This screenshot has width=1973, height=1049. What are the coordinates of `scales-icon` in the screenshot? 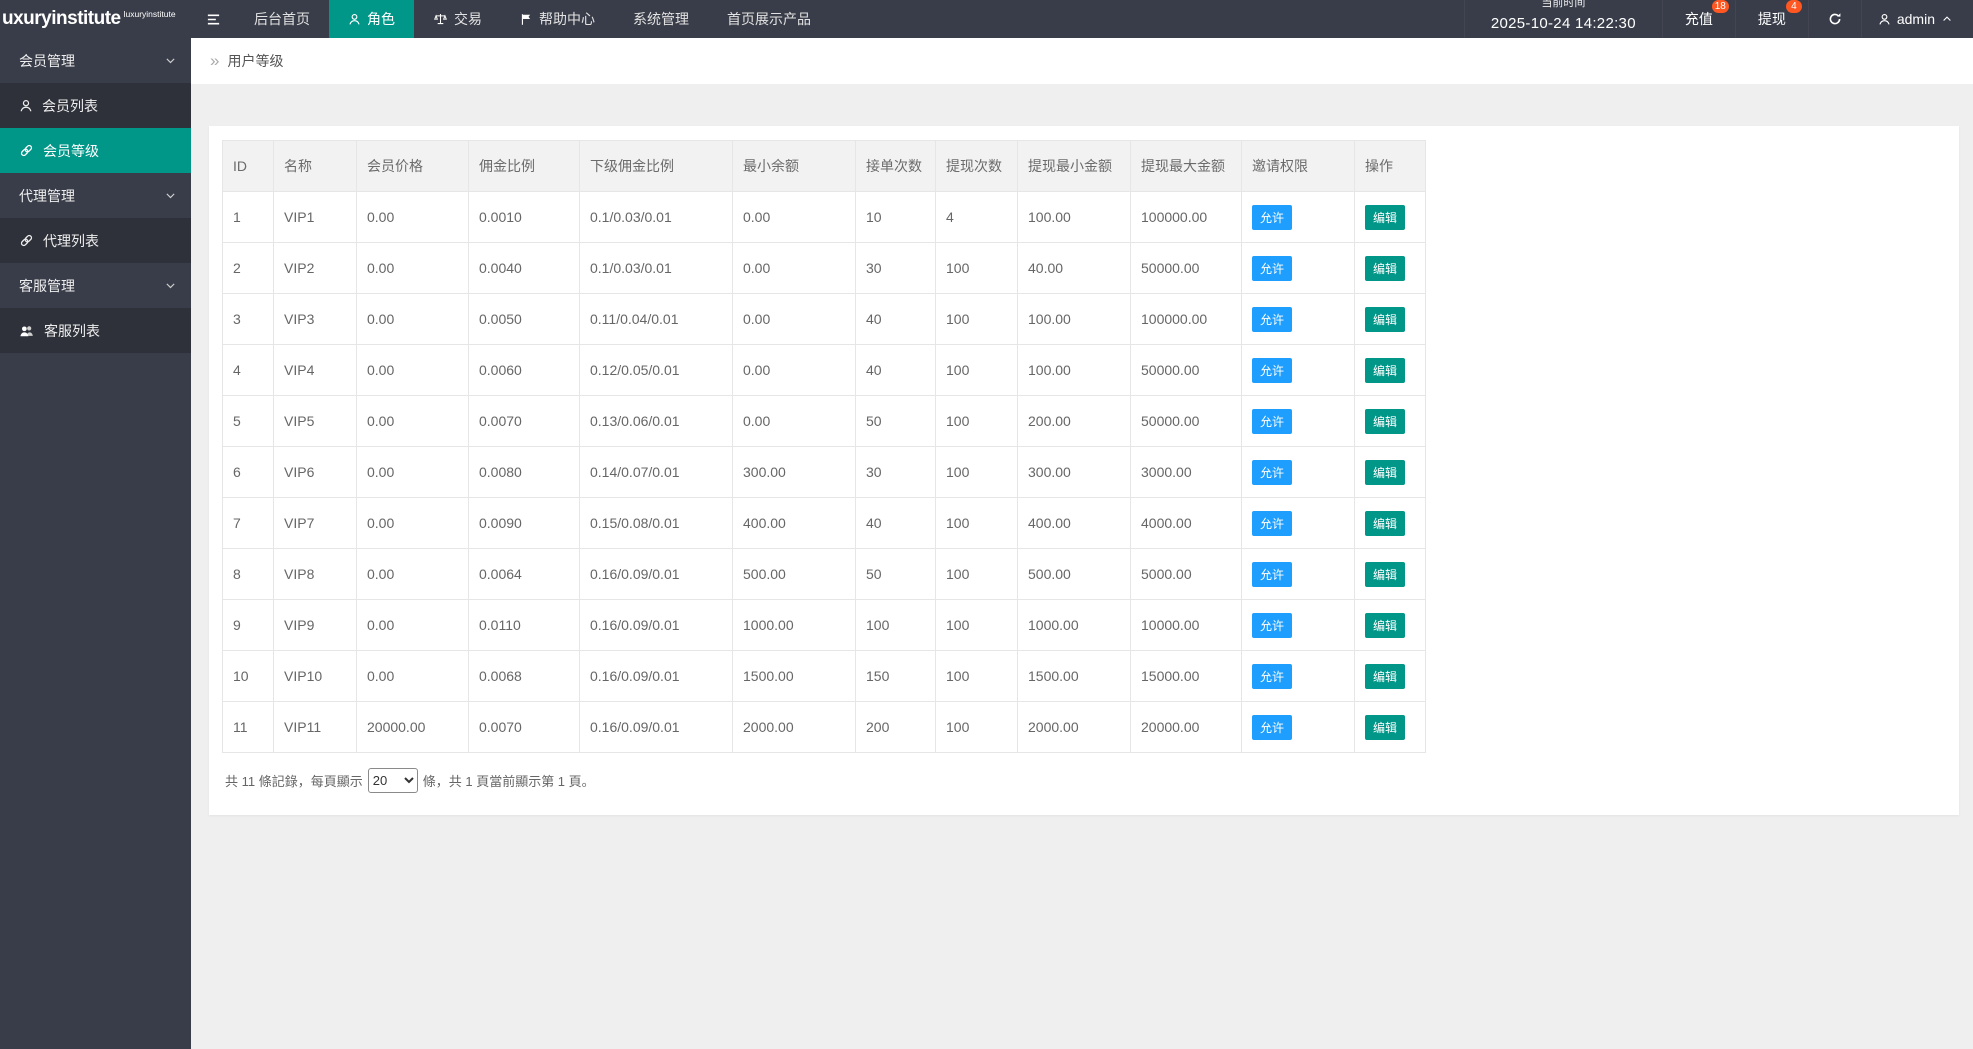 It's located at (440, 19).